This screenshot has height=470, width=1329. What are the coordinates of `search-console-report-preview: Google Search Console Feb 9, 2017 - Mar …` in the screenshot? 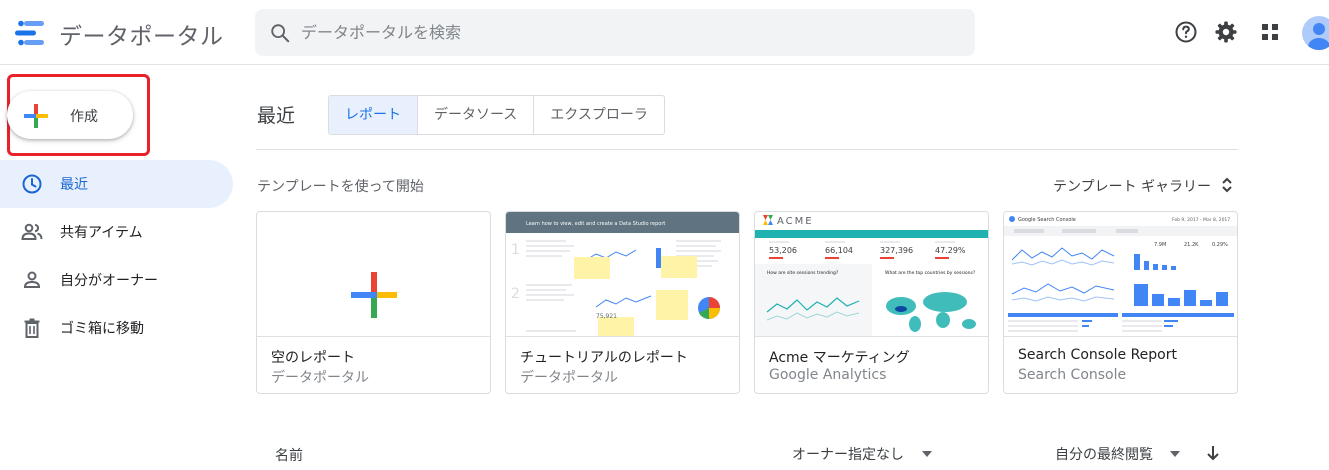 It's located at (1120, 274).